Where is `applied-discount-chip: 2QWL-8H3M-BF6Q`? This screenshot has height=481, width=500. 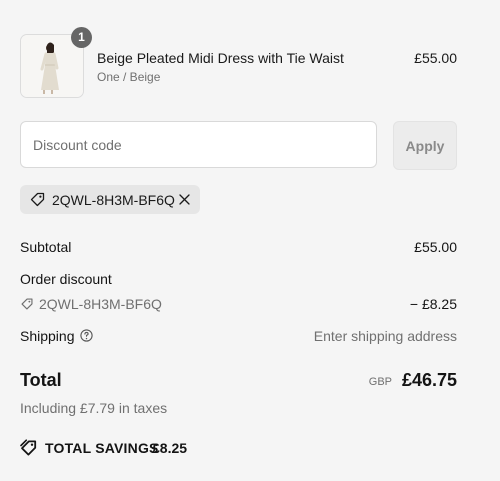 applied-discount-chip: 2QWL-8H3M-BF6Q is located at coordinates (110, 199).